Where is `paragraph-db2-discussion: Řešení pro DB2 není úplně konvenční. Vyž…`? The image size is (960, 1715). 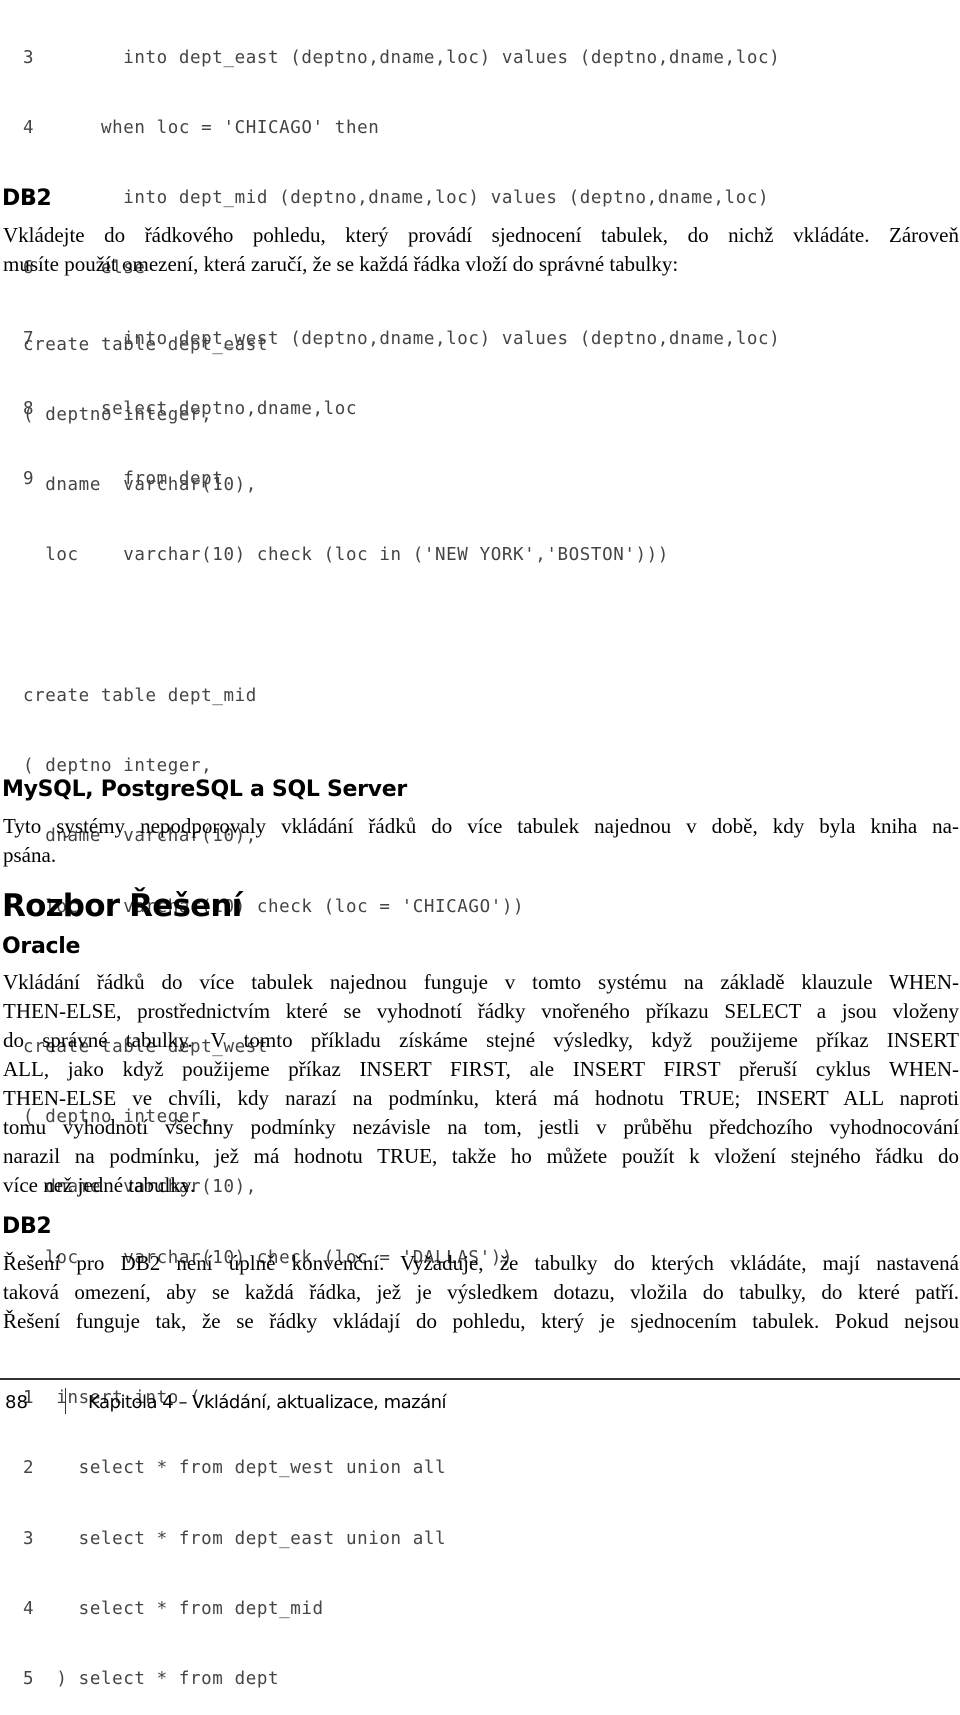
paragraph-db2-discussion: Řešení pro DB2 není úplně konvenční. Vyž… is located at coordinates (481, 1292).